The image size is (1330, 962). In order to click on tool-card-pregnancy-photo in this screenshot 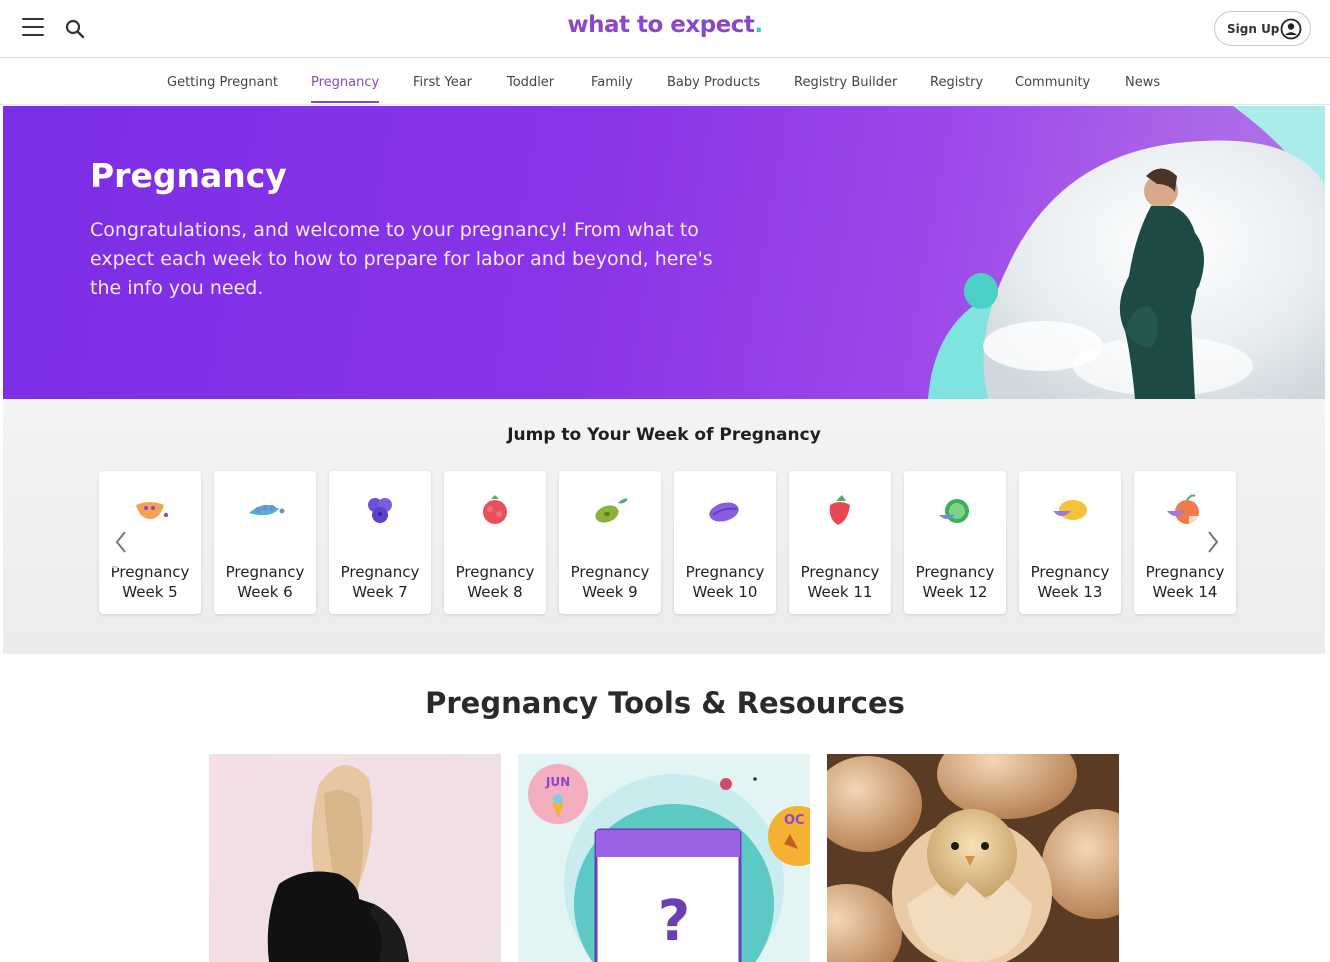, I will do `click(355, 858)`.